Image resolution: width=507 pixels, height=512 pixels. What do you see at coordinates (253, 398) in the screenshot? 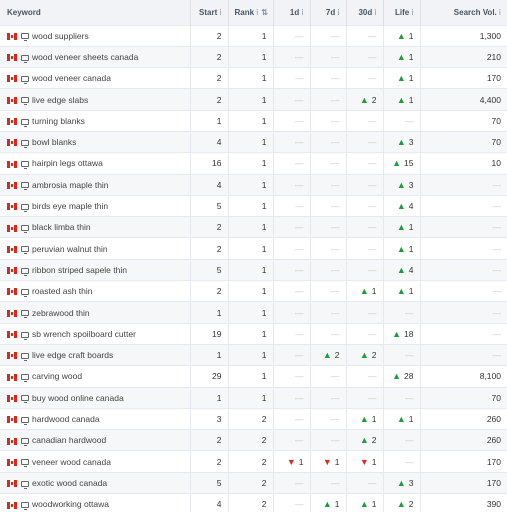
I see `table-row: buy wood online canada 1 1 — — — — 70` at bounding box center [253, 398].